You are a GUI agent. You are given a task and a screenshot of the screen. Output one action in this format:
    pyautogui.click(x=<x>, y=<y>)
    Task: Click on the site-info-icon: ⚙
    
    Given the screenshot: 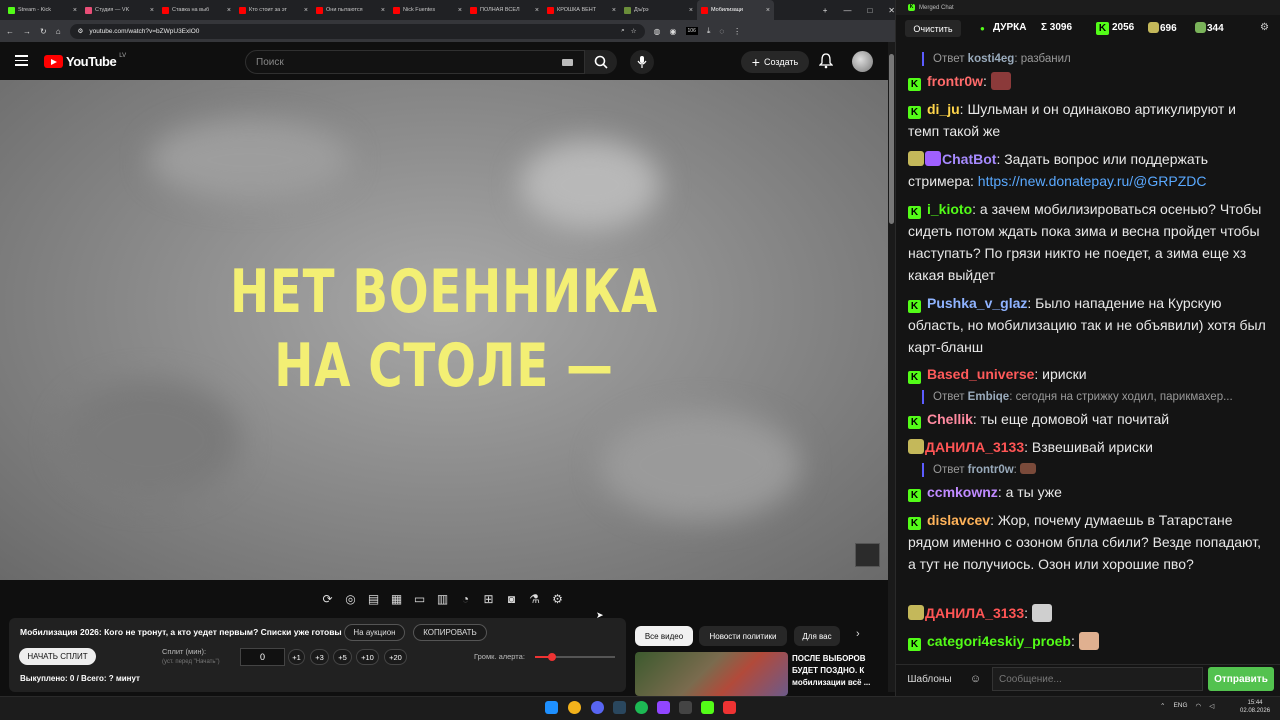 What is the action you would take?
    pyautogui.click(x=81, y=31)
    